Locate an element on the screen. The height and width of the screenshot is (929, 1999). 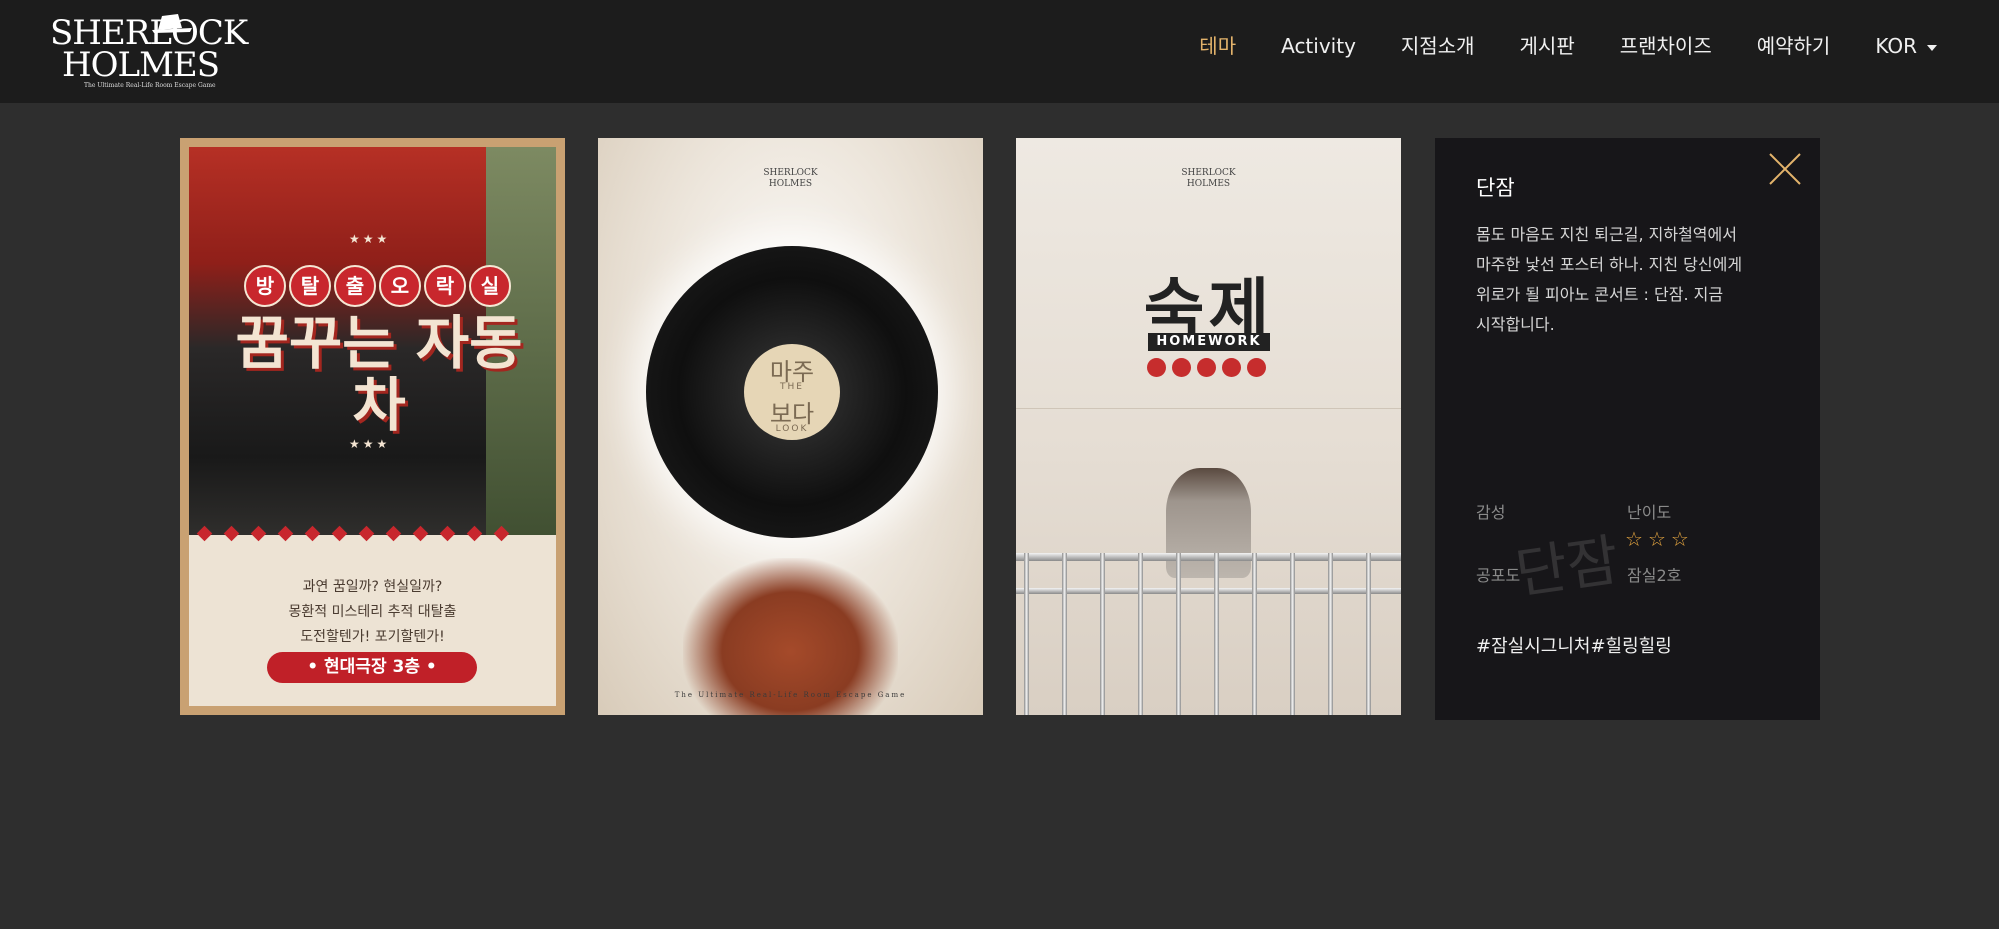
genre-label: 감성 is located at coordinates (1491, 512).